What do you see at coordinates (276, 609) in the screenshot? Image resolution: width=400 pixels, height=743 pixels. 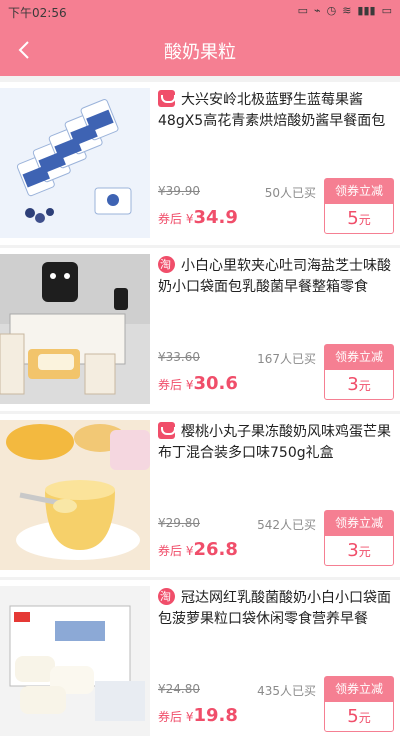 I see `product-title: 冠达网红乳酸菌酸奶小白小口袋面包菠萝果粒口袋休闲零食营养早餐` at bounding box center [276, 609].